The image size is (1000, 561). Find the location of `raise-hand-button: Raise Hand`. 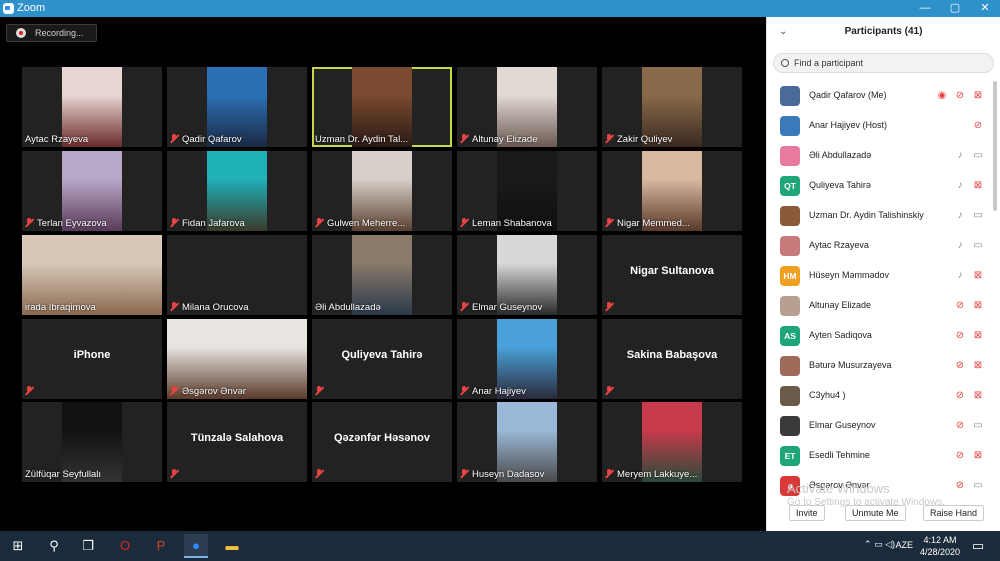

raise-hand-button: Raise Hand is located at coordinates (954, 513).